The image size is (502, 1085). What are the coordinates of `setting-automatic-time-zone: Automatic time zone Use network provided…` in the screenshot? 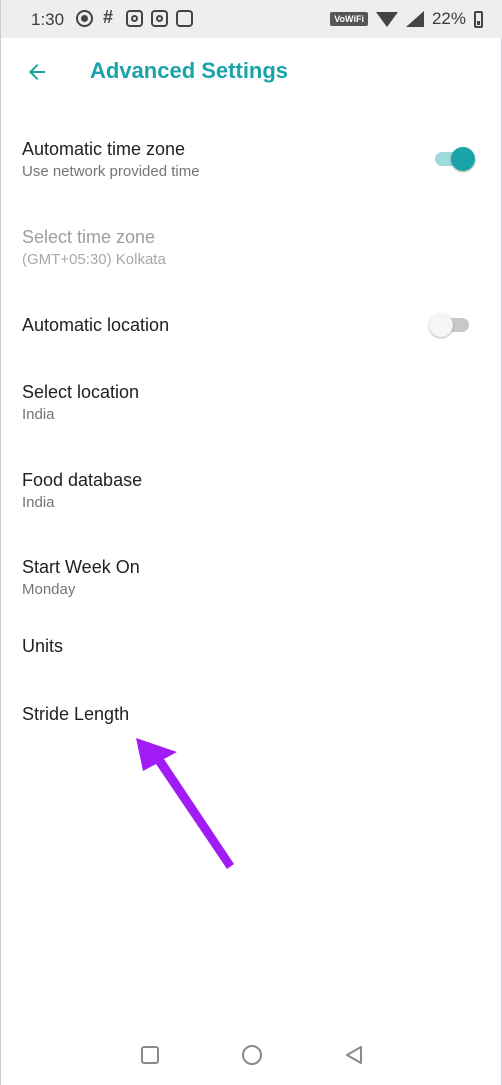 It's located at (251, 166).